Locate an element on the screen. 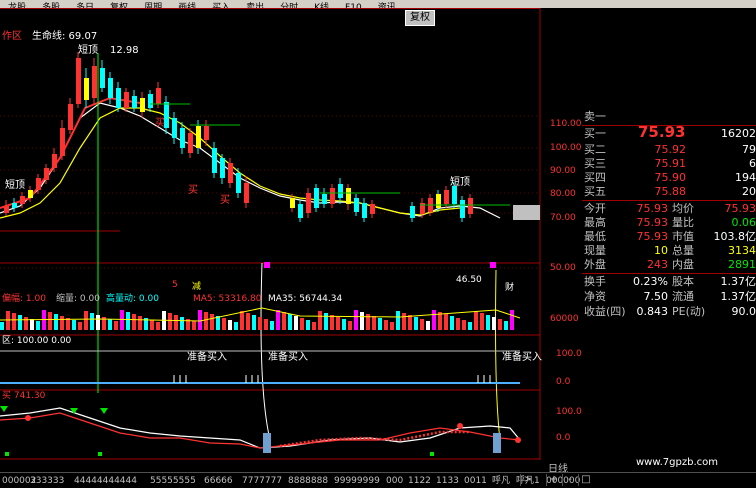 This screenshot has width=756, height=488. bottom-tab-10: 1133 is located at coordinates (447, 481).